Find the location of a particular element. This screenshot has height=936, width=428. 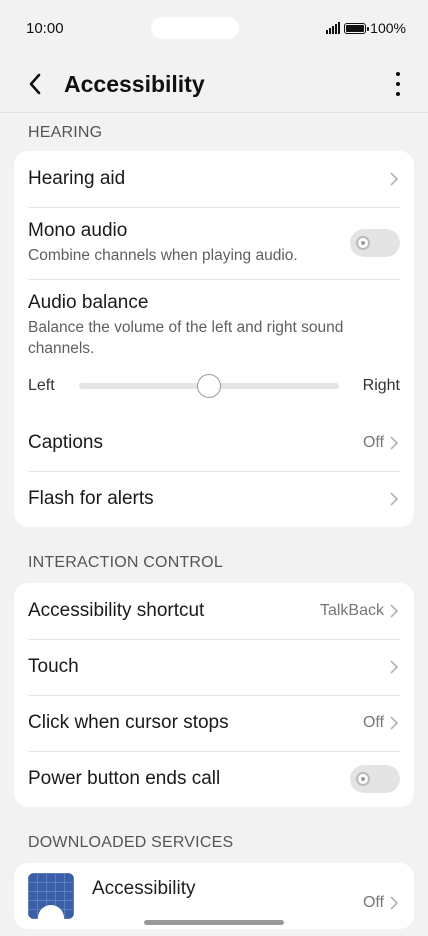

more-vertical-icon is located at coordinates (398, 84).